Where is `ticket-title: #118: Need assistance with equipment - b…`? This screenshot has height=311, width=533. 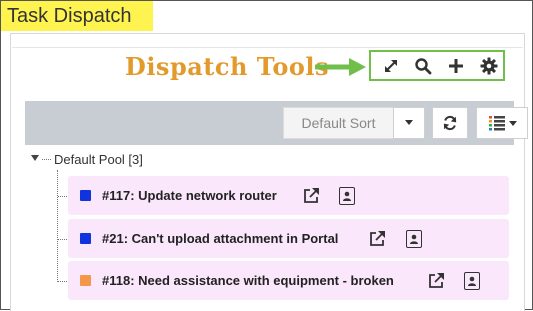
ticket-title: #118: Need assistance with equipment - b… is located at coordinates (248, 280).